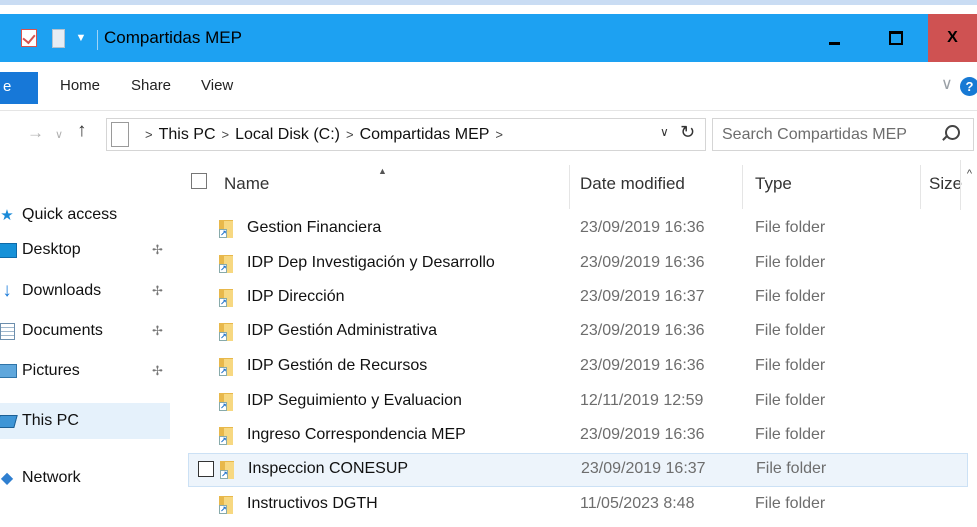  I want to click on nav-item-label: Desktop, so click(51, 249).